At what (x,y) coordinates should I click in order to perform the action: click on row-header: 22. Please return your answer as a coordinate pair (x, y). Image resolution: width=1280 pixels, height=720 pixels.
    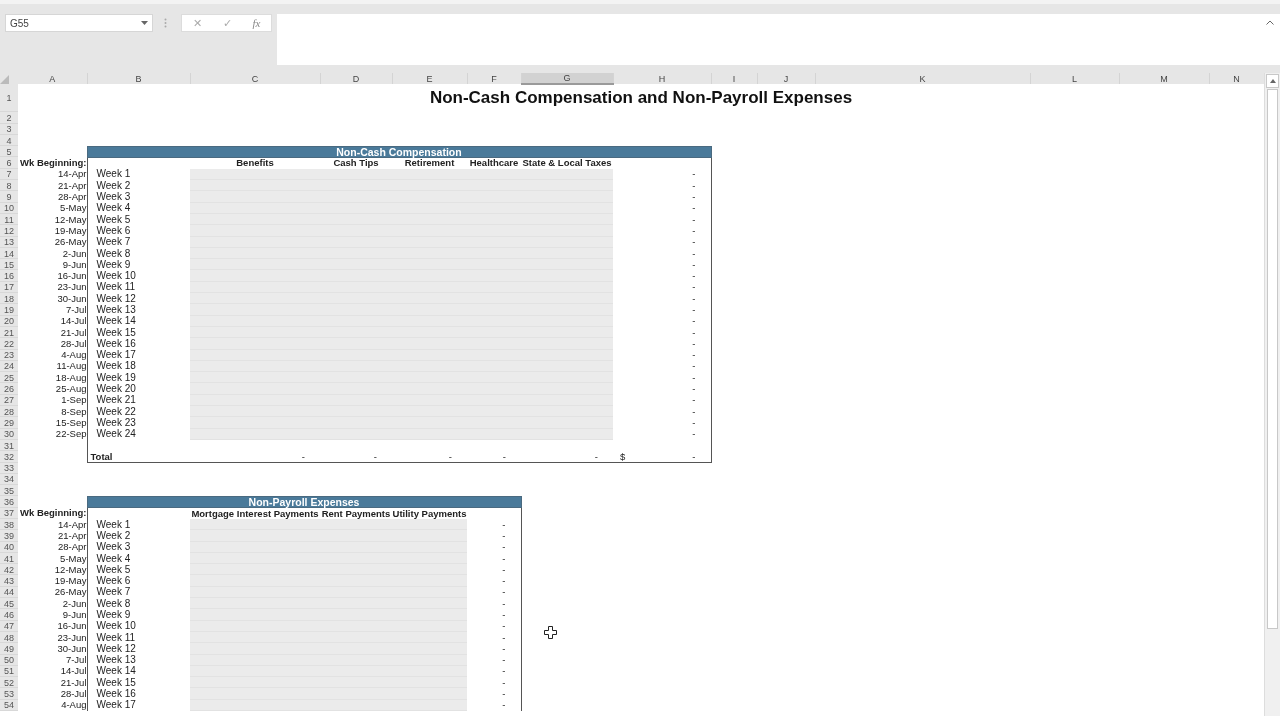
    Looking at the image, I should click on (9, 344).